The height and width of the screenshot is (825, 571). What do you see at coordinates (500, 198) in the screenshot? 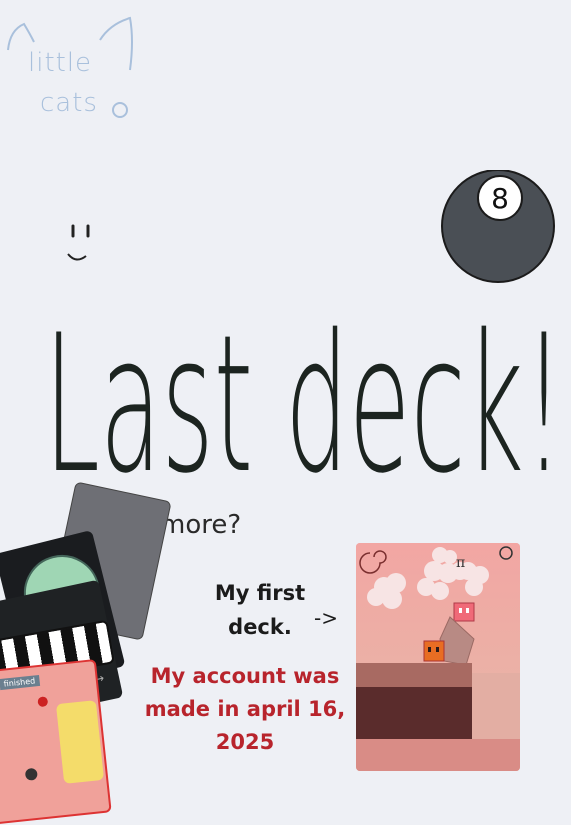
I see `eight-ball-number: 8` at bounding box center [500, 198].